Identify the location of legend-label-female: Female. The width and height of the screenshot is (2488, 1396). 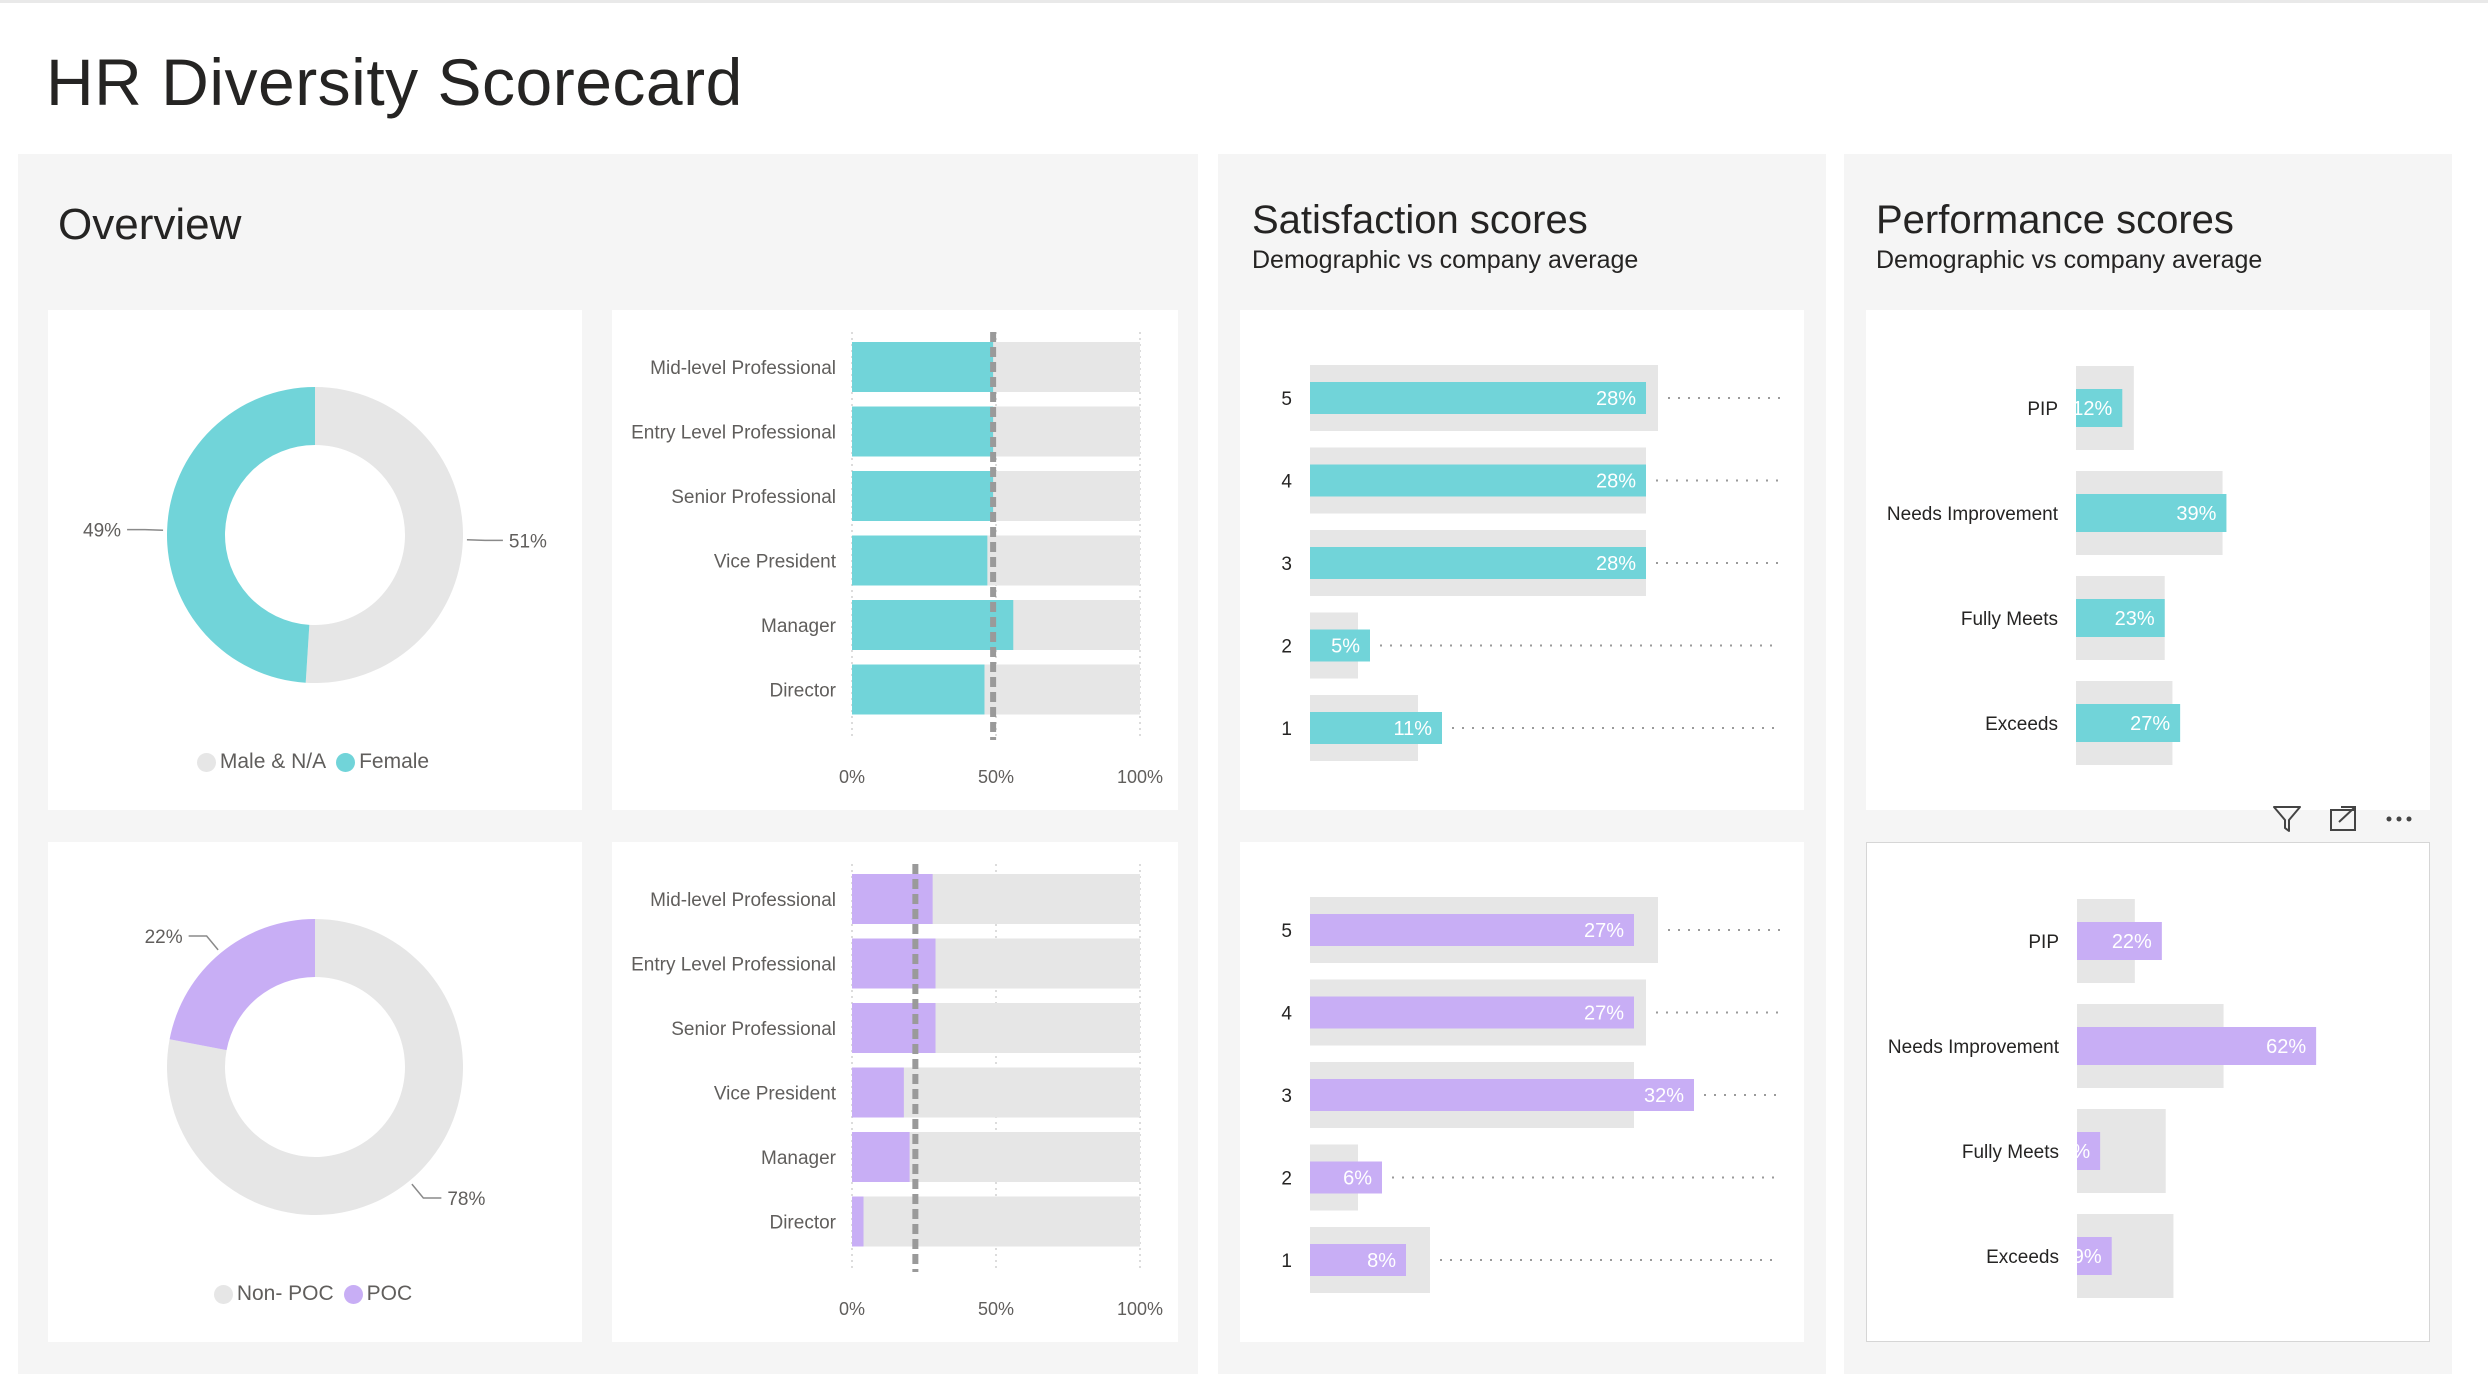
(394, 761).